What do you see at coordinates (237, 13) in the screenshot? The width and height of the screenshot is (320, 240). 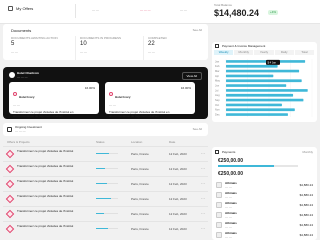 I see `total-balance-value: $14,480.24` at bounding box center [237, 13].